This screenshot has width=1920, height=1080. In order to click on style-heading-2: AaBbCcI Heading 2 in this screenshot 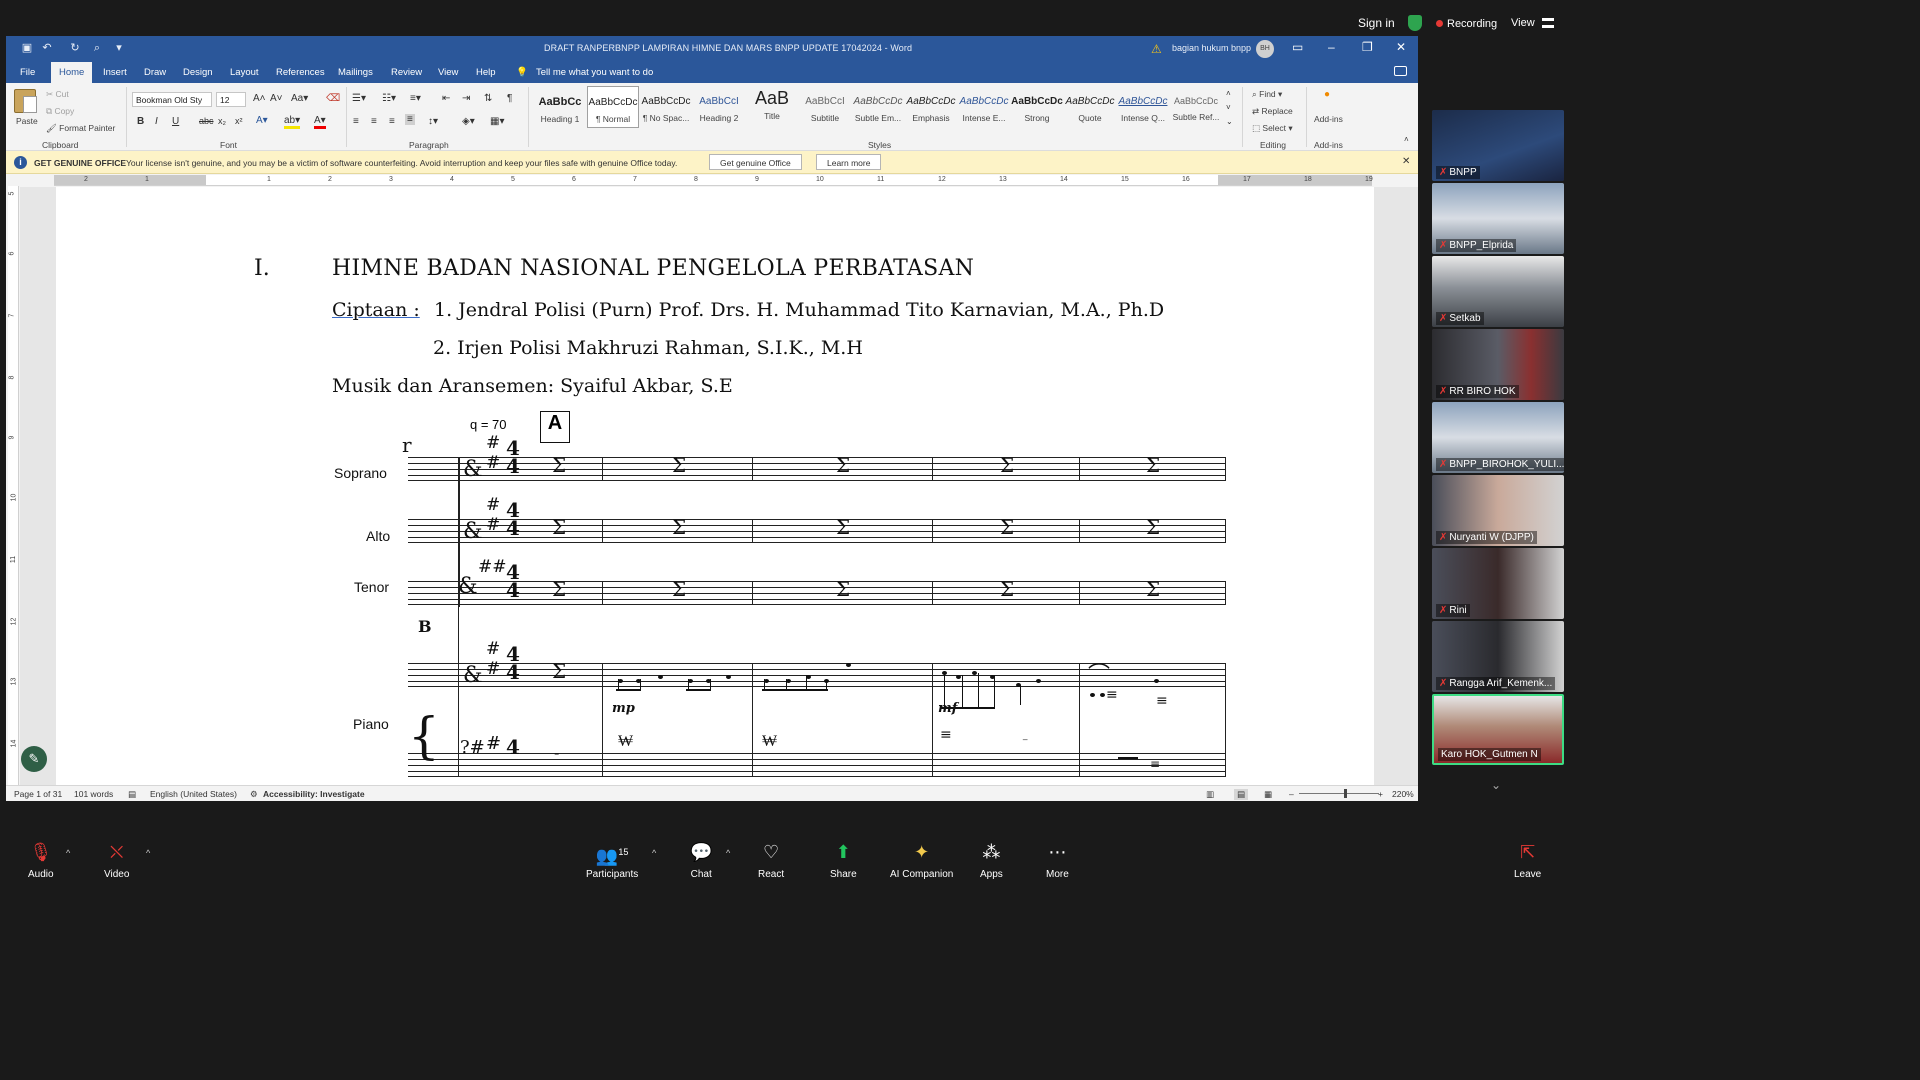, I will do `click(719, 107)`.